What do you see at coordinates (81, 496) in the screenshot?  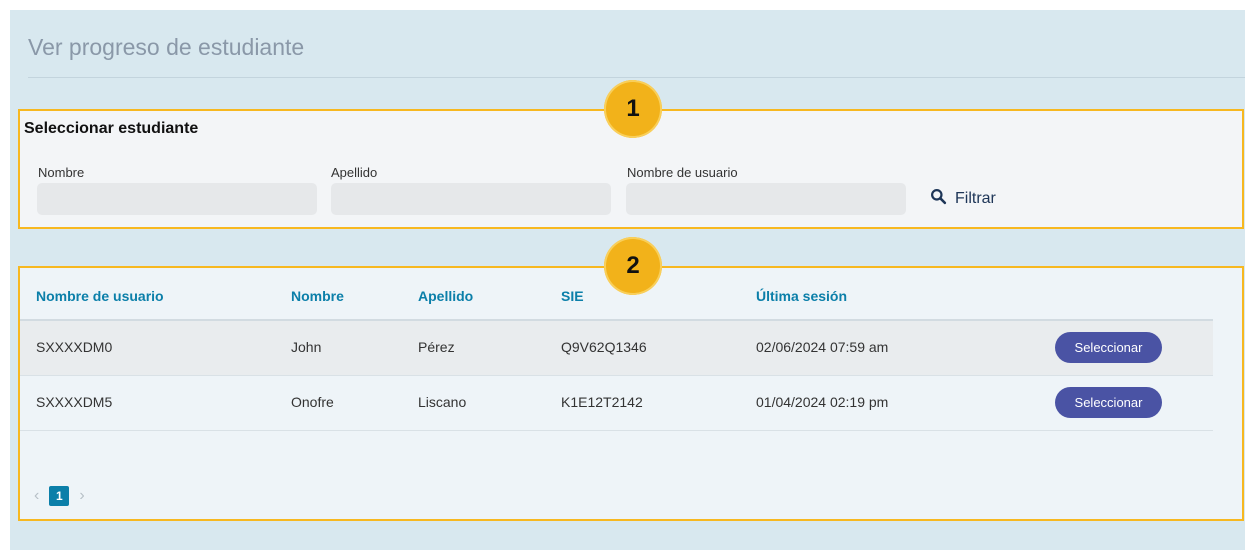 I see `chevron-right-icon: ›` at bounding box center [81, 496].